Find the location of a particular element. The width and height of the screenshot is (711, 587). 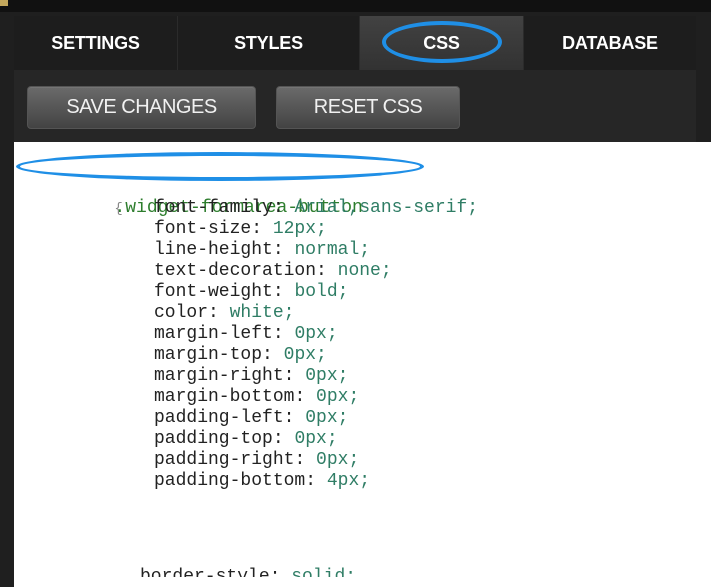

declaration-line: font-family: Arial,sans-serif; is located at coordinates (316, 208).